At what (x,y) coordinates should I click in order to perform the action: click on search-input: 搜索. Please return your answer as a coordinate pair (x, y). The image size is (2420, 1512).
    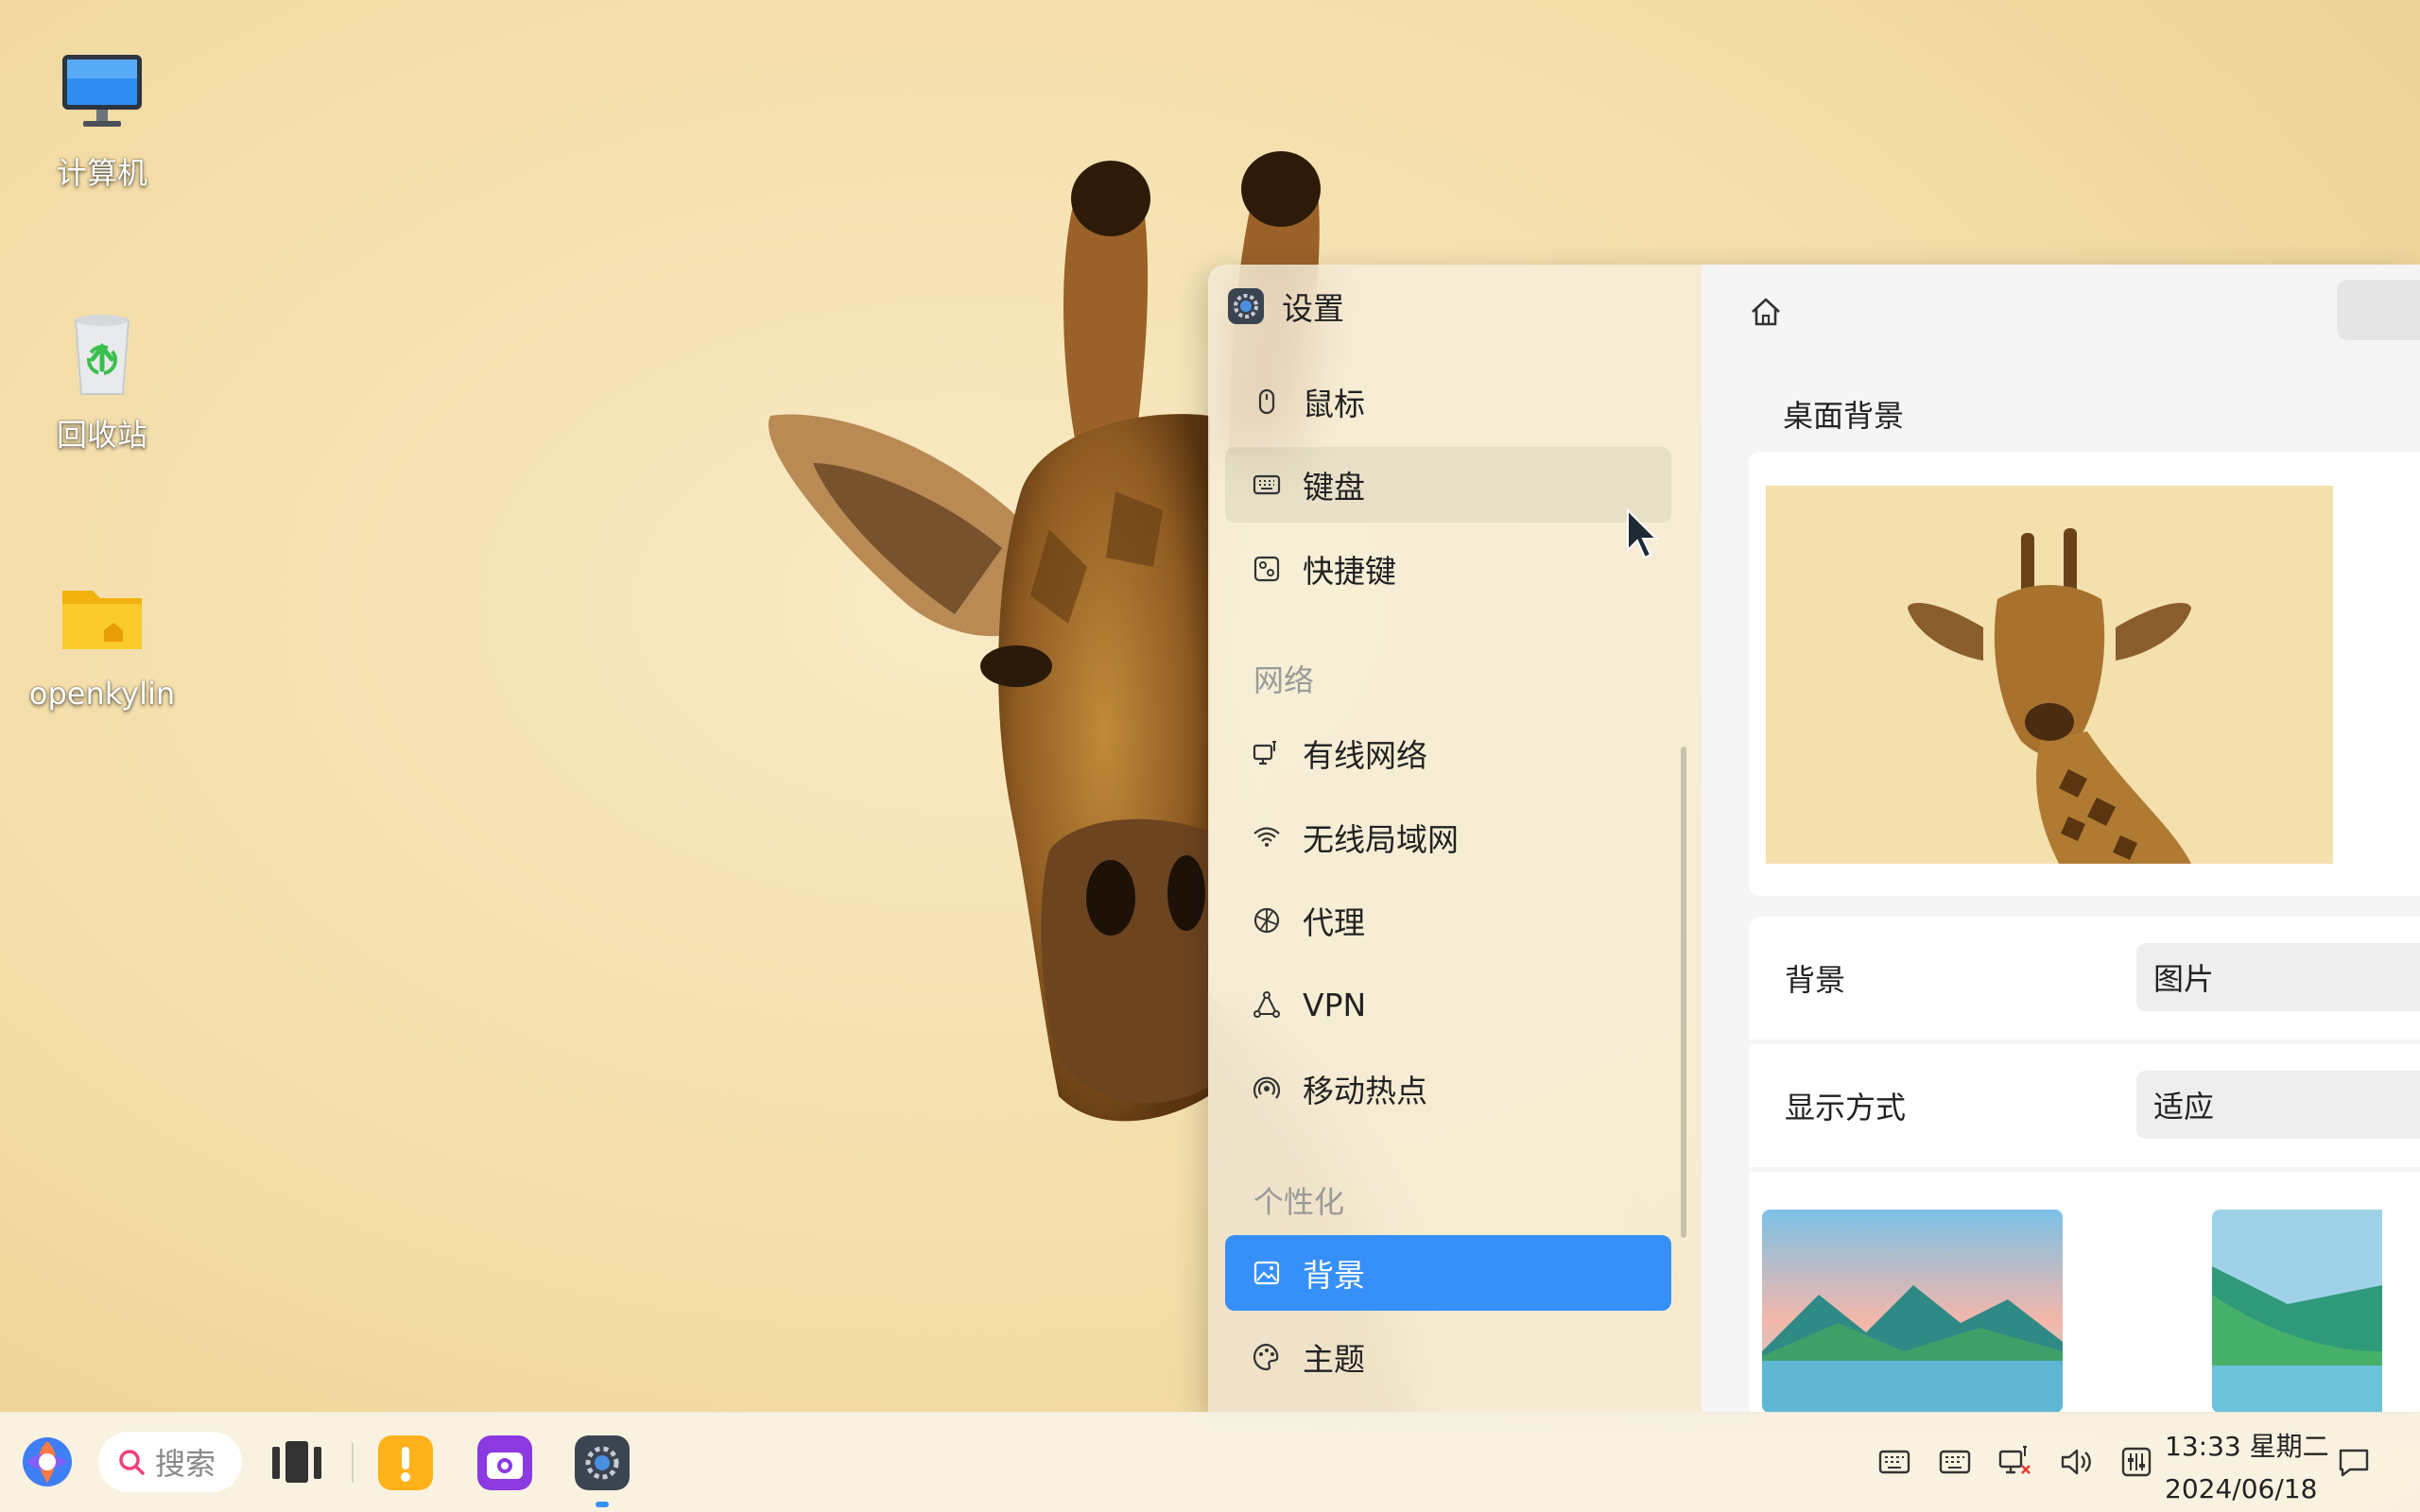
    Looking at the image, I should click on (2378, 310).